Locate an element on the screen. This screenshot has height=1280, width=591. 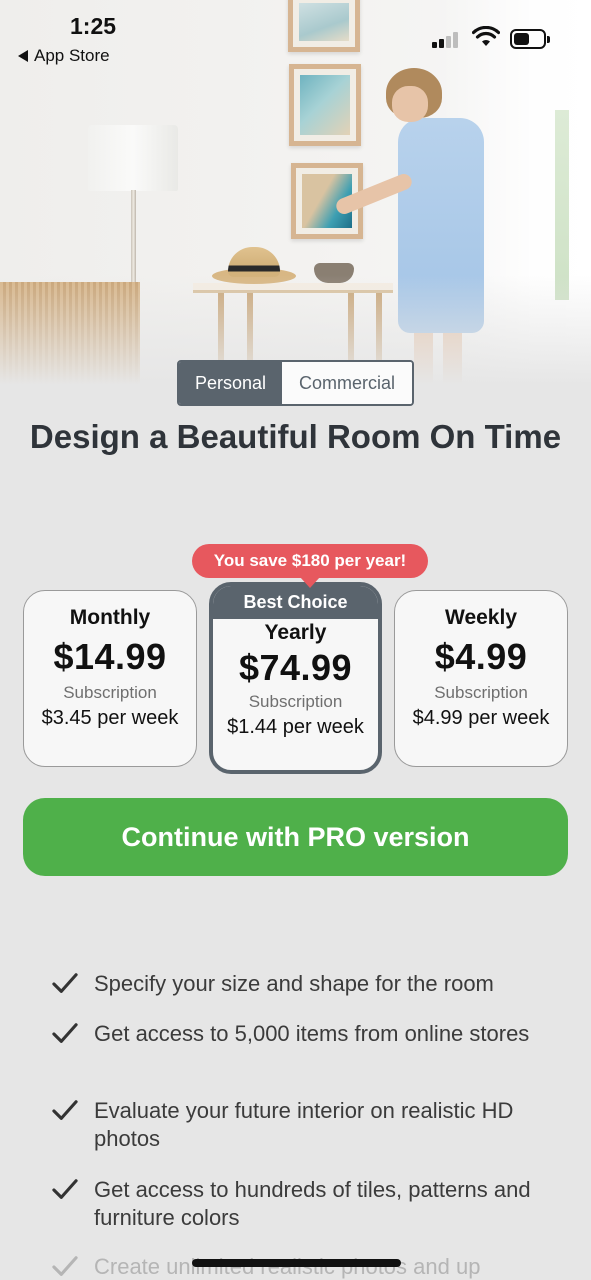
continue-pro-button: Continue with PRO version is located at coordinates (295, 837).